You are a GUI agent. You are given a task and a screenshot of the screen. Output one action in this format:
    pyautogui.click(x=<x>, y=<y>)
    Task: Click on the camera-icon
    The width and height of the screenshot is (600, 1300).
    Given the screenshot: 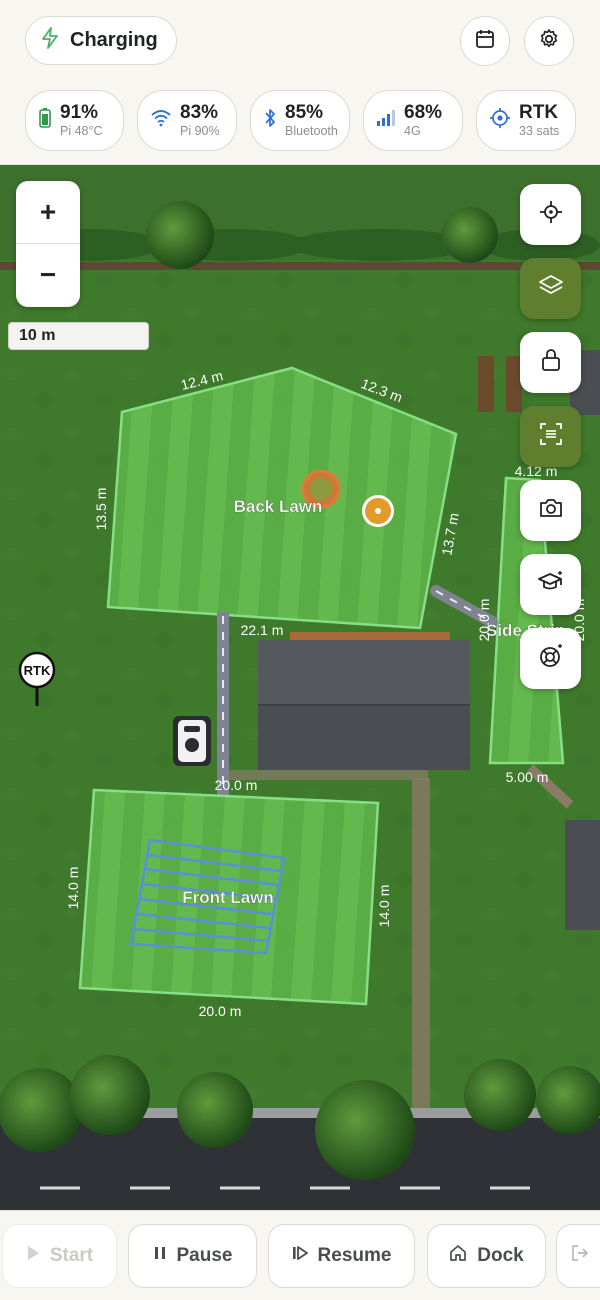 What is the action you would take?
    pyautogui.click(x=551, y=510)
    